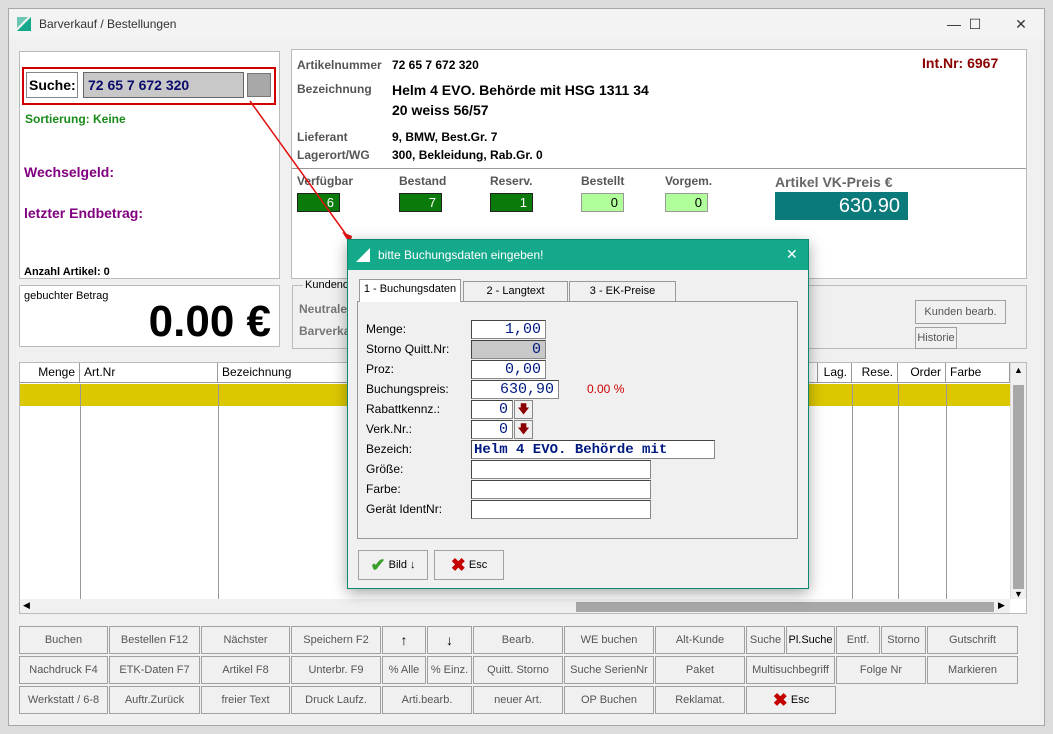  What do you see at coordinates (578, 255) in the screenshot?
I see `dialog-title-bar: bitte Buchungsdaten eingeben! ✕` at bounding box center [578, 255].